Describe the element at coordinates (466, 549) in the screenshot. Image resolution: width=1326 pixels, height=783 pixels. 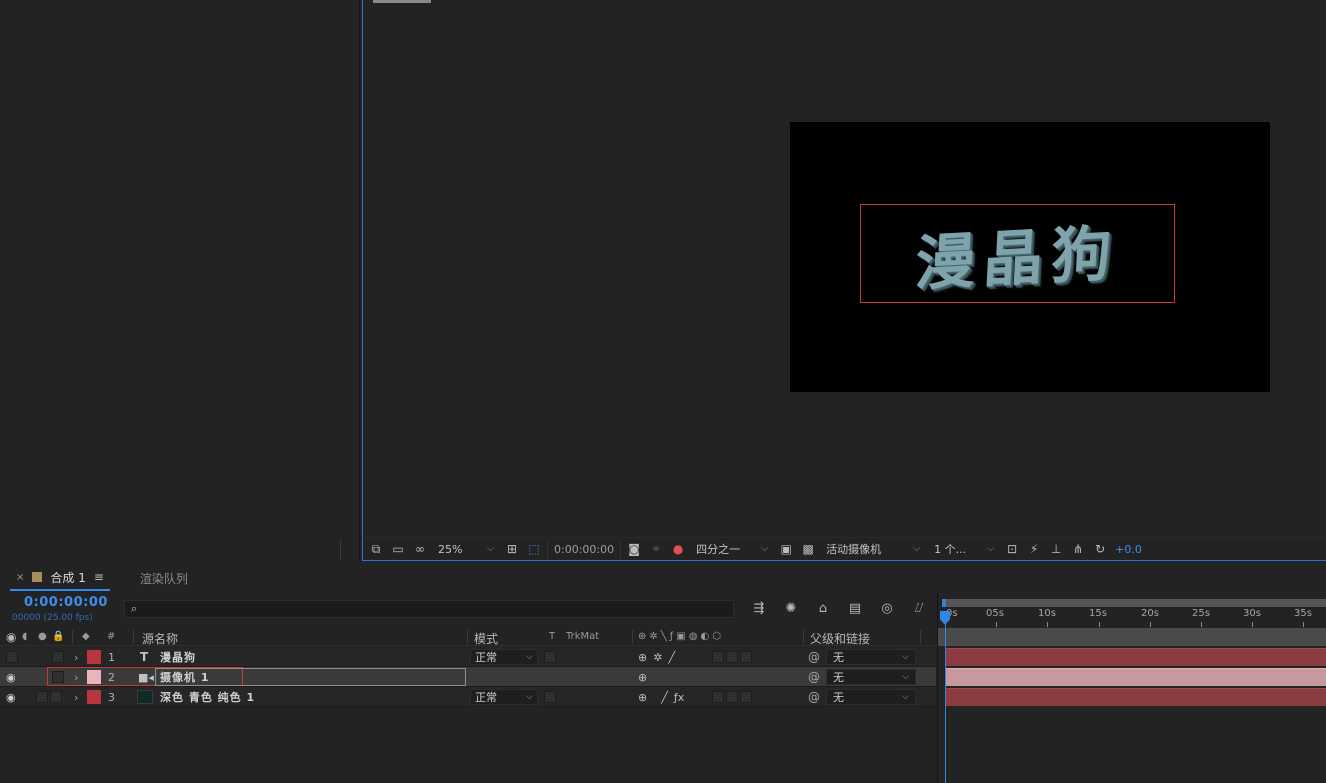
I see `zoom-select: 25% ⌵` at that location.